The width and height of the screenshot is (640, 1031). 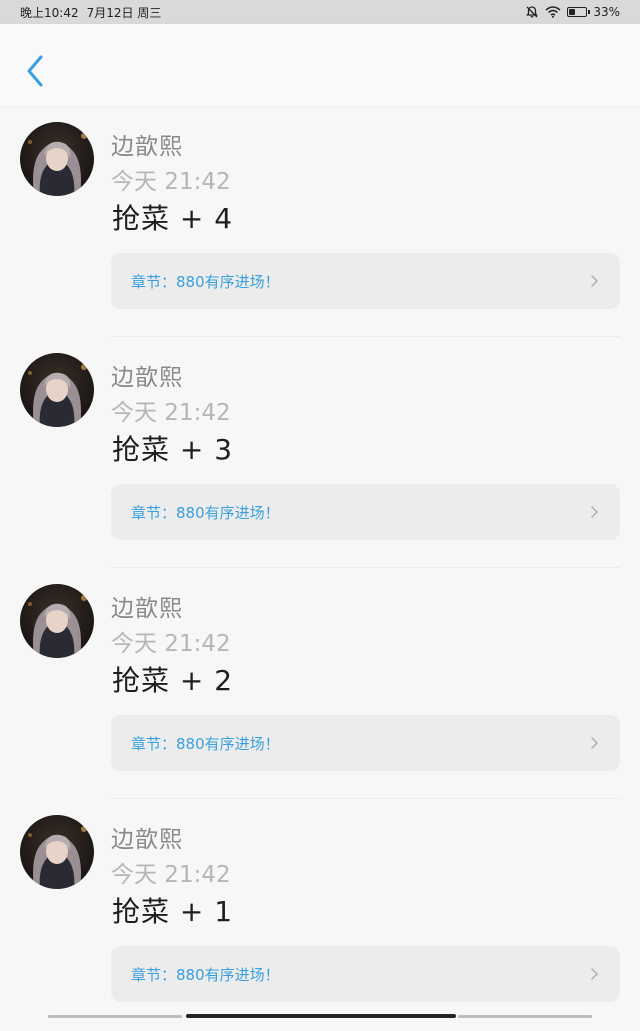 What do you see at coordinates (525, 1016) in the screenshot?
I see `nav-bar-right-segment` at bounding box center [525, 1016].